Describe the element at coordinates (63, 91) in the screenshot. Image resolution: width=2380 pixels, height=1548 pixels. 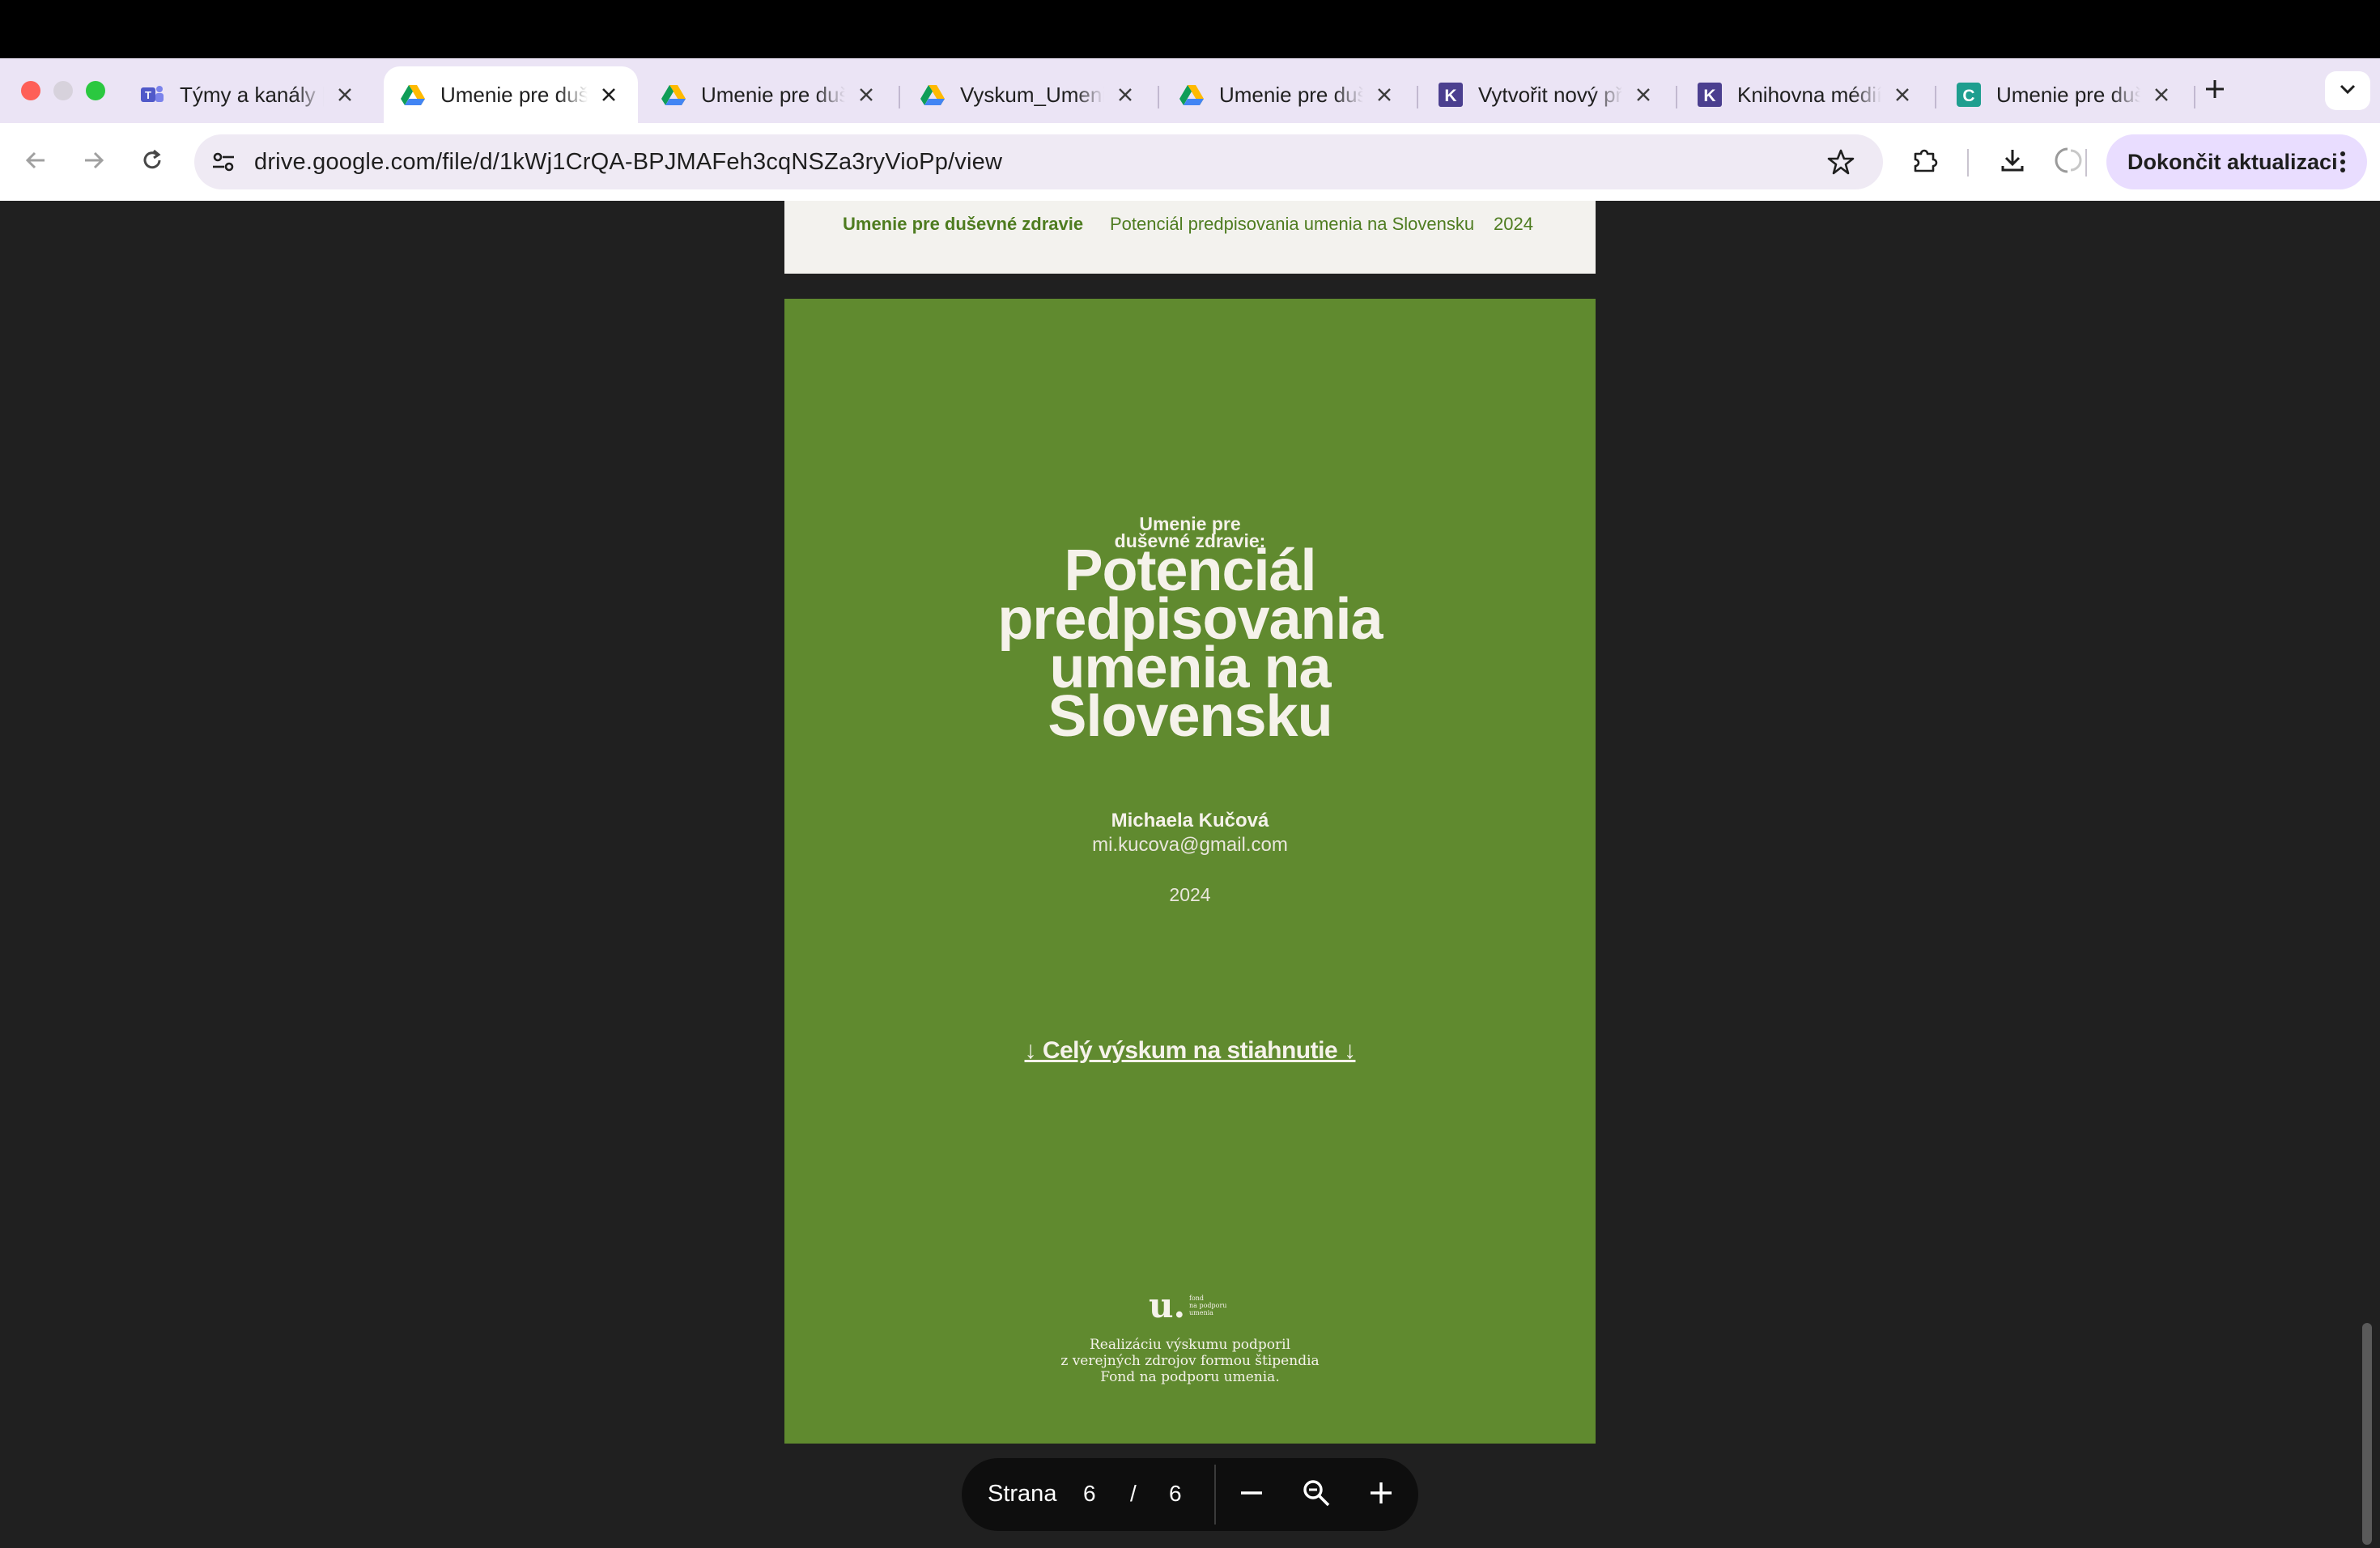
I see `minimize-window-button` at that location.